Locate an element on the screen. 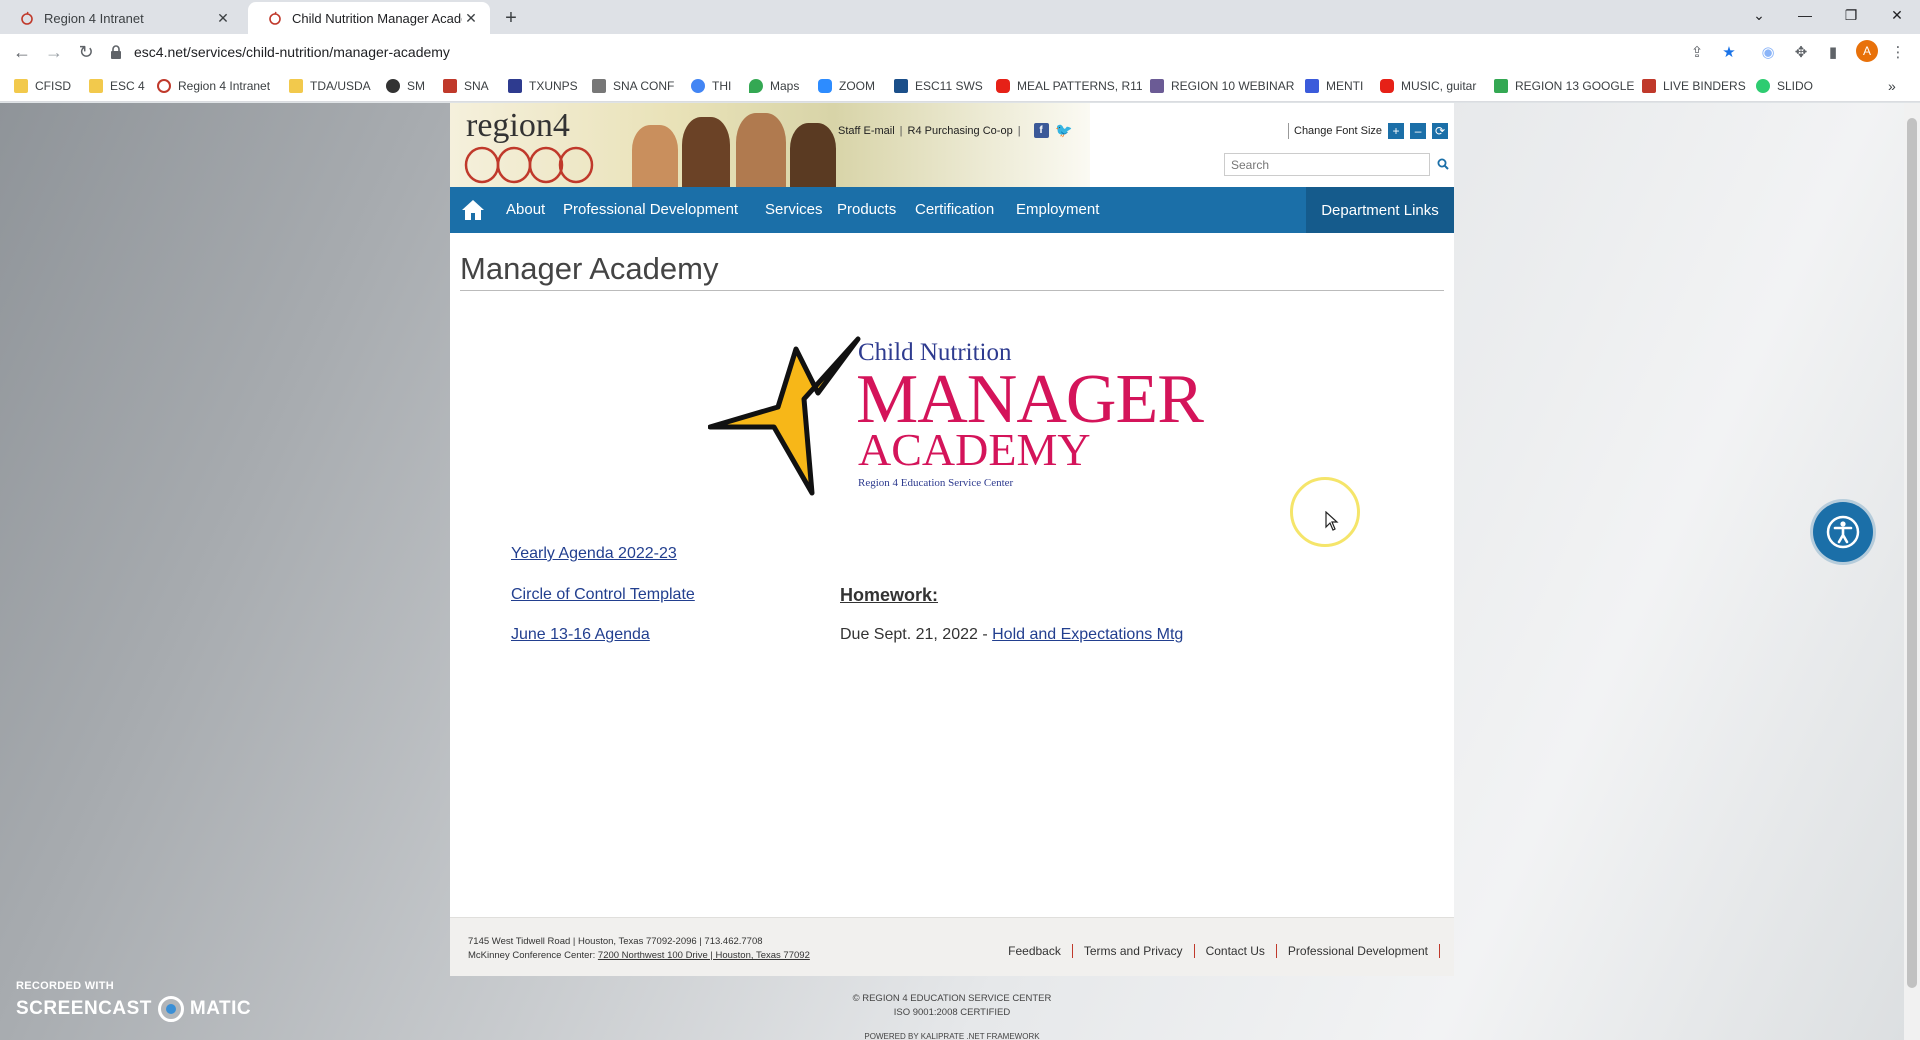 The width and height of the screenshot is (1920, 1040). tab-region4-intranet: Region 4 Intranet ✕ is located at coordinates (121, 18).